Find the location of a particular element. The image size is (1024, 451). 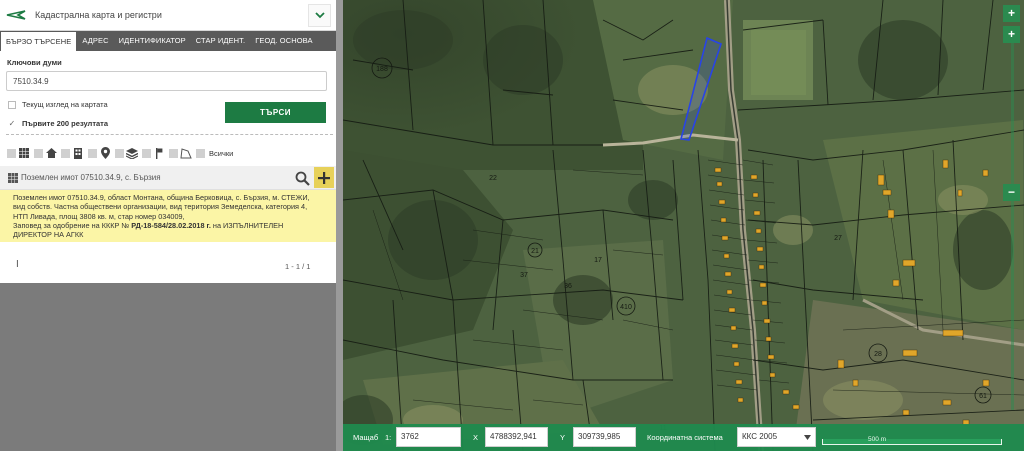

parcel-label: 22 is located at coordinates (493, 178).